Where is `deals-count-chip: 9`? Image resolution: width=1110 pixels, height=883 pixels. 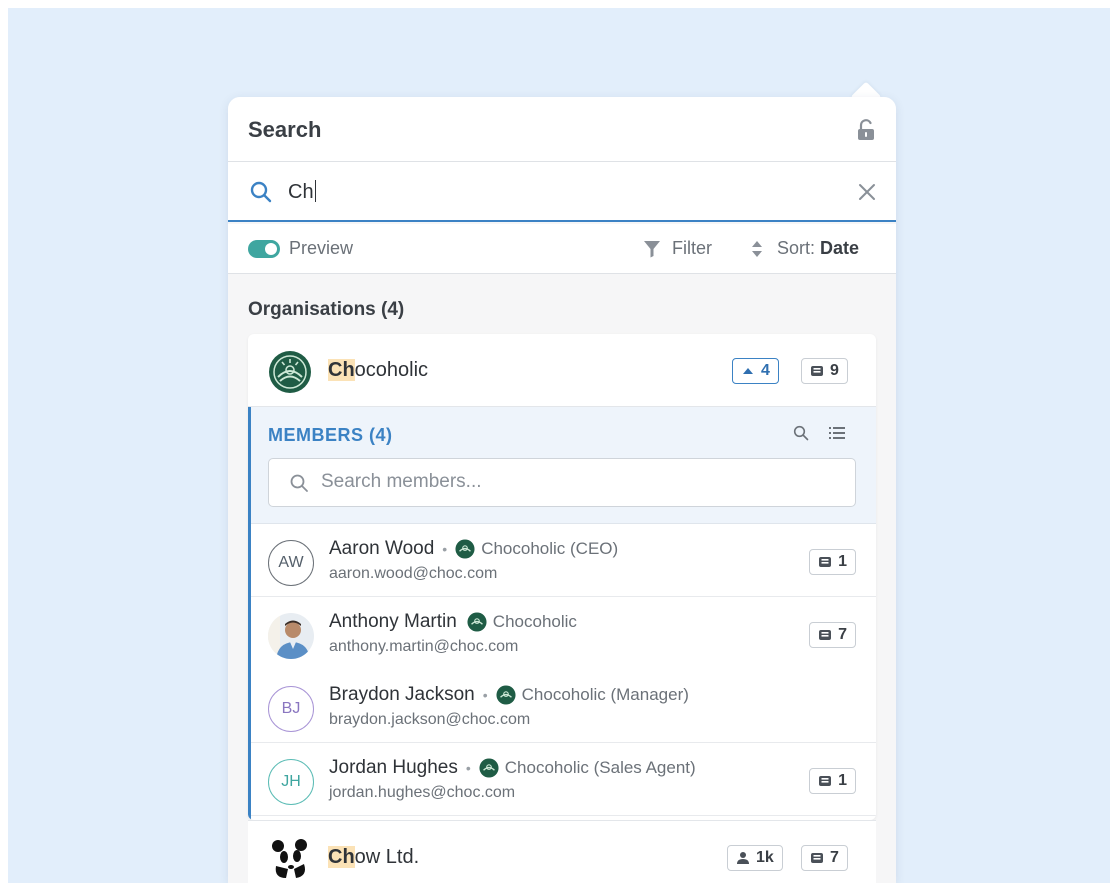 deals-count-chip: 9 is located at coordinates (824, 371).